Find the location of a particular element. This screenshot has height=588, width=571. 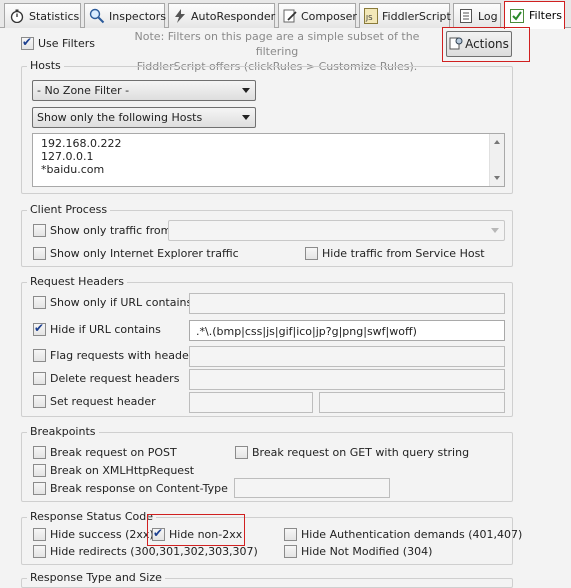

show-only-ie-checkbox is located at coordinates (39, 253).